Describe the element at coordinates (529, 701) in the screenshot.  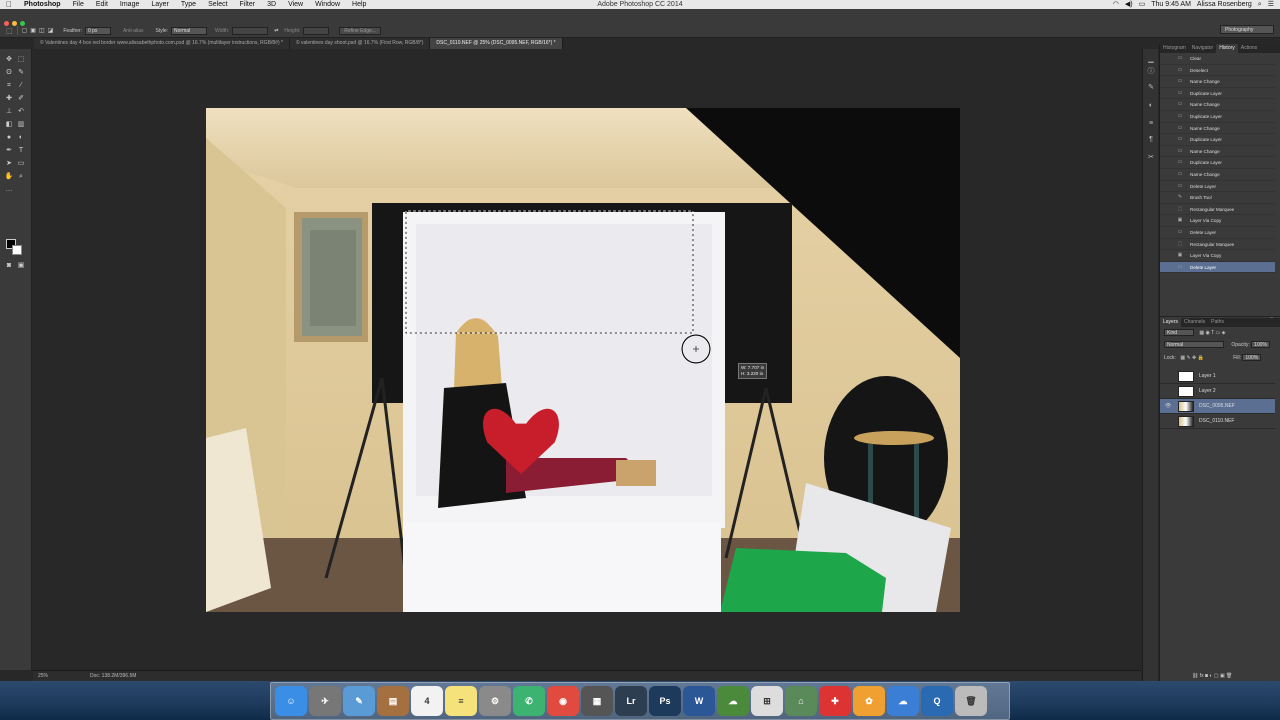
I see `facetime-icon: ✆` at that location.